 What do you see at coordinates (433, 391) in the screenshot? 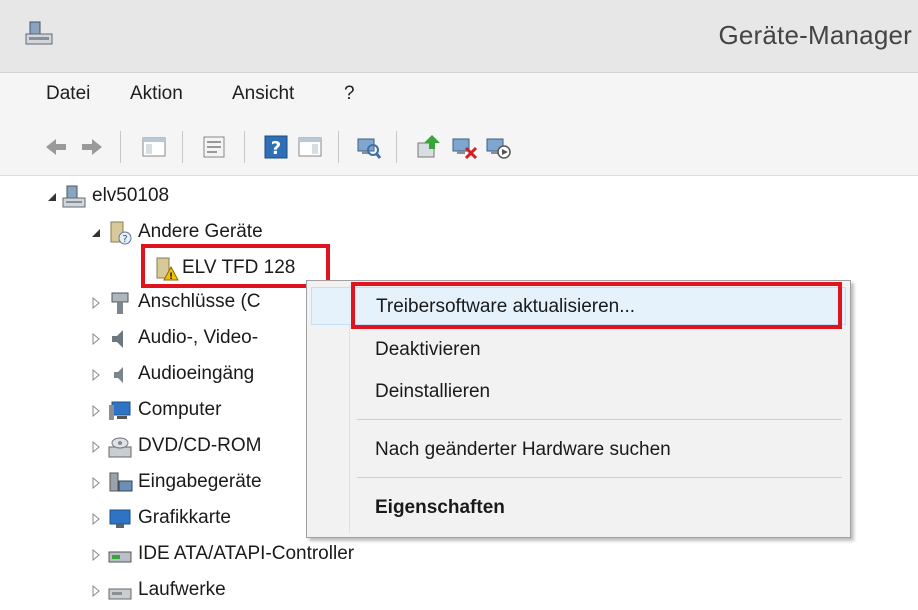
I see `menu-item-label: Deinstallieren` at bounding box center [433, 391].